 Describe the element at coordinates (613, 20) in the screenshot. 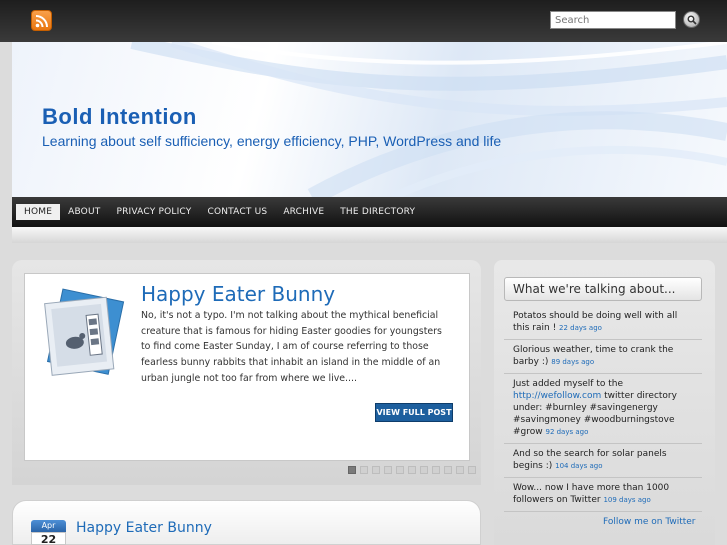

I see `search-input` at that location.